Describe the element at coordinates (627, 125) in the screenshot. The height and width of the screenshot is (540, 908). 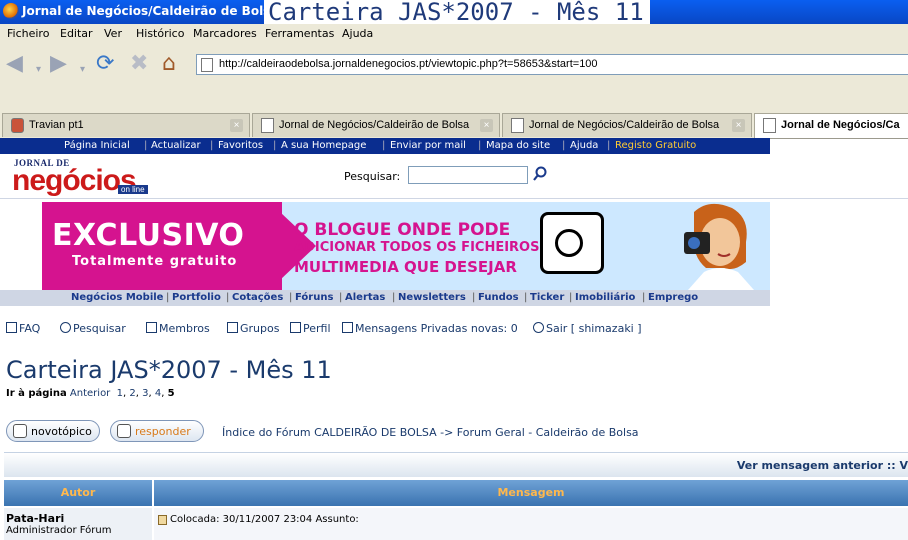
I see `tab-jornal-2: Jornal de Negócios/Caldeirão de Bolsa ×` at that location.